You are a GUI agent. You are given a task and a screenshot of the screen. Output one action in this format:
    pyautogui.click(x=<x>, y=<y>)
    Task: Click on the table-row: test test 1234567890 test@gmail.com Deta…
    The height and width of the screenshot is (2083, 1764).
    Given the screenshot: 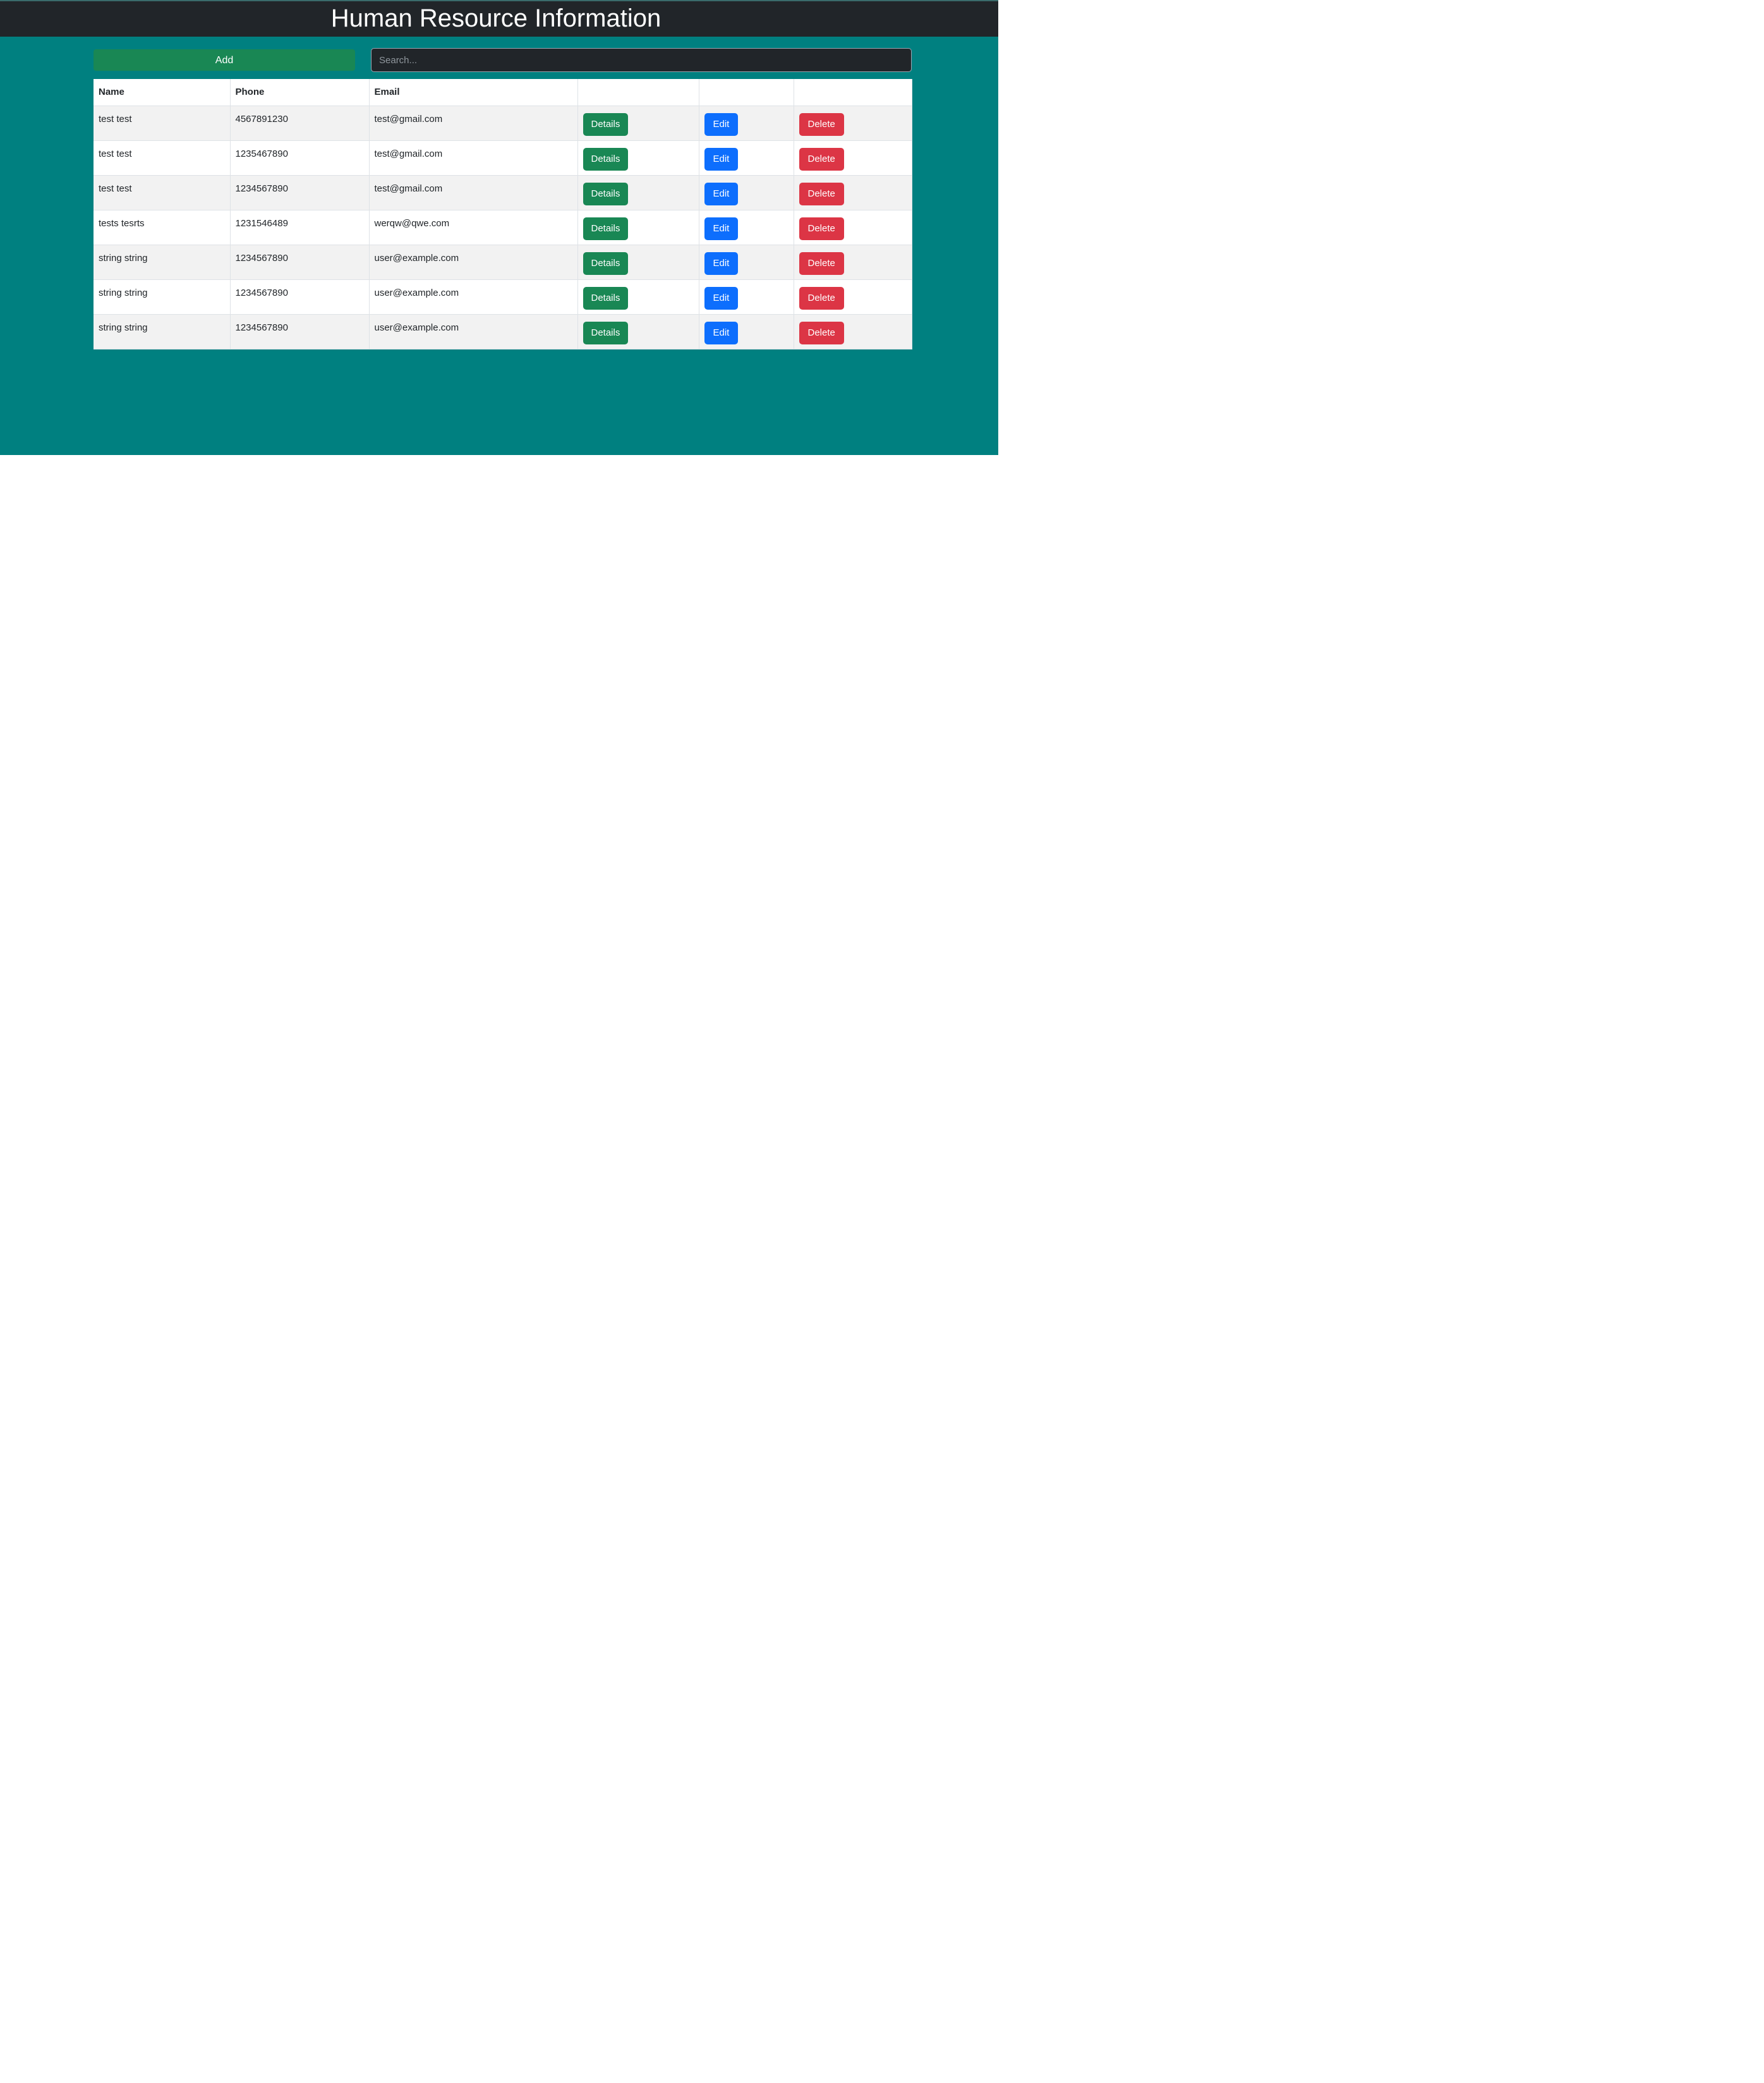 What is the action you would take?
    pyautogui.click(x=503, y=192)
    